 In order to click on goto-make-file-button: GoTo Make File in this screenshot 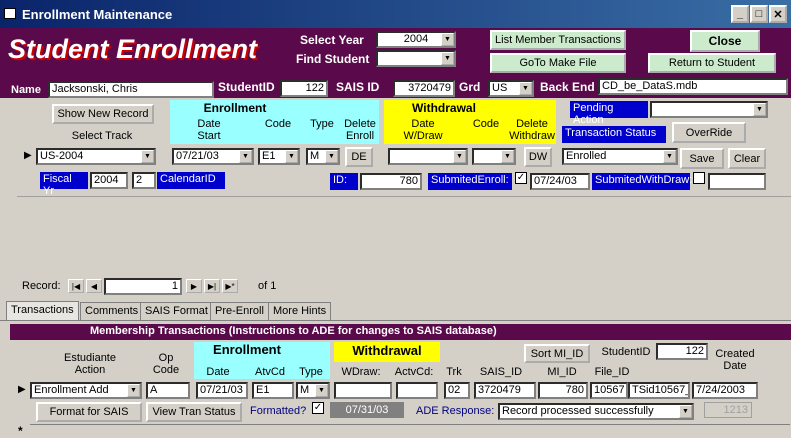, I will do `click(558, 63)`.